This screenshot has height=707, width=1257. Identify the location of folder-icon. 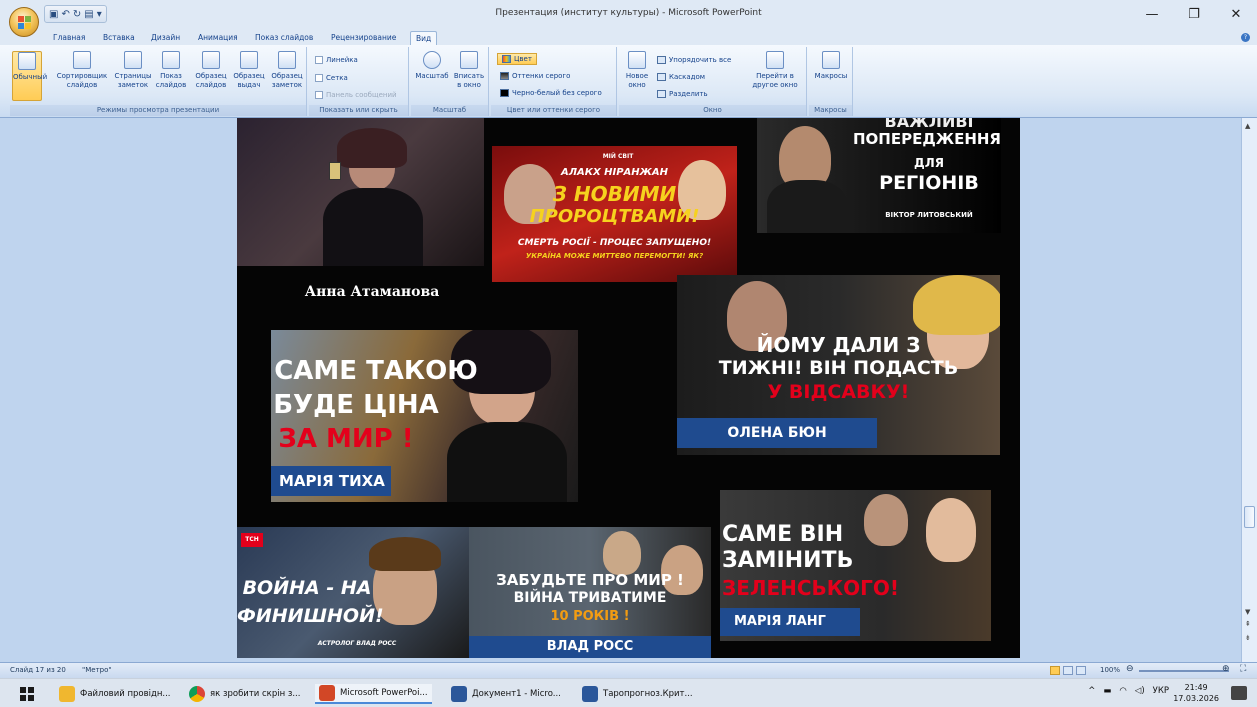
(67, 694).